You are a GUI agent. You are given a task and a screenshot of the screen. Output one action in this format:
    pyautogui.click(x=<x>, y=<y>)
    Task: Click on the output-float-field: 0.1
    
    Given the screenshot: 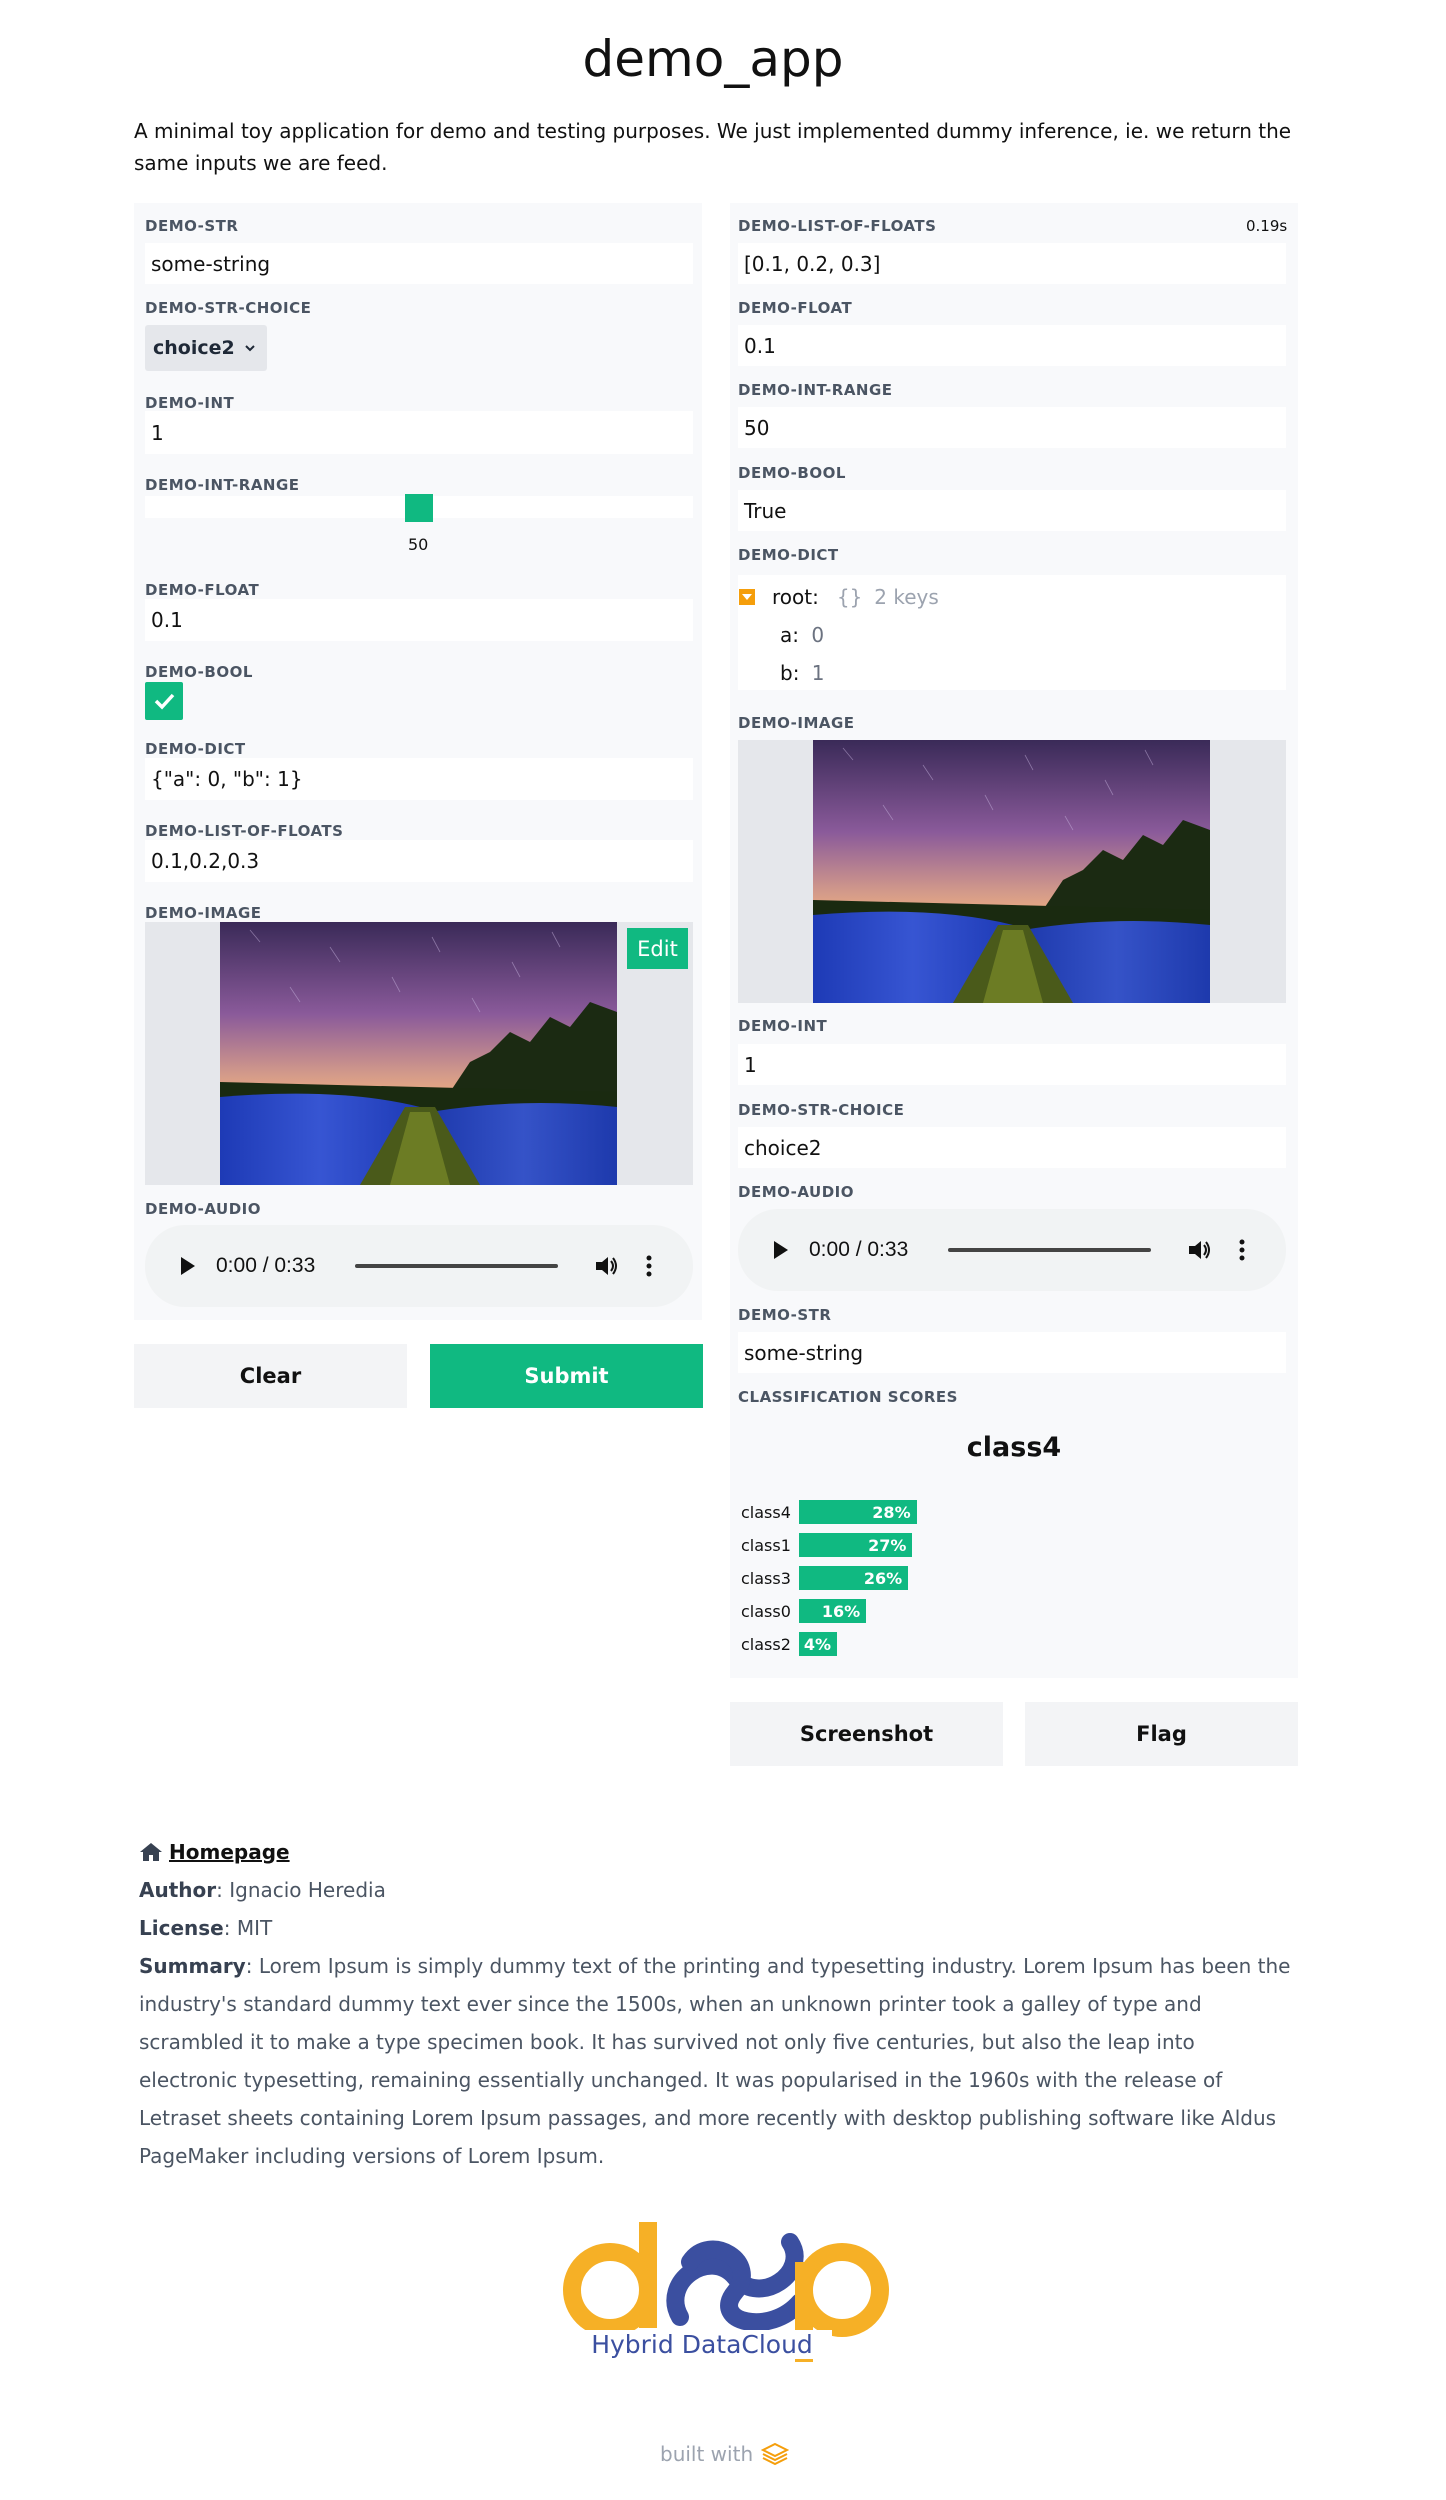 What is the action you would take?
    pyautogui.click(x=1012, y=345)
    